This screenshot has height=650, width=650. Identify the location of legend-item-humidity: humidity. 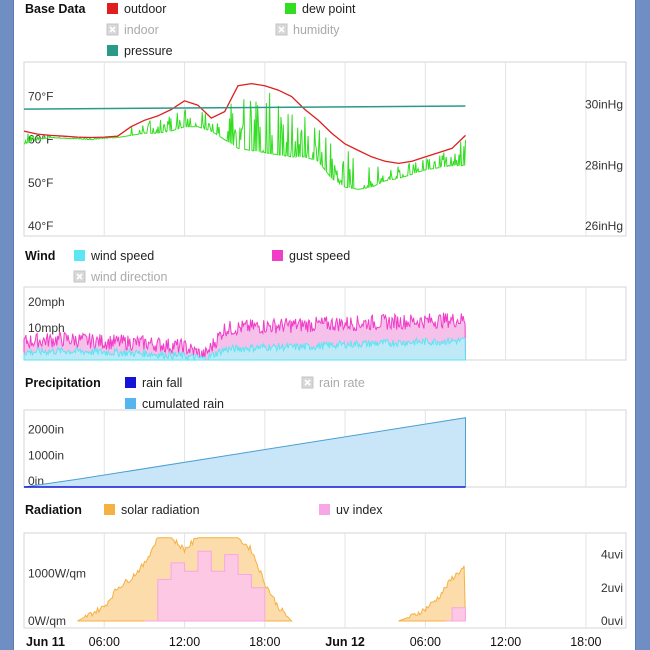
(307, 30).